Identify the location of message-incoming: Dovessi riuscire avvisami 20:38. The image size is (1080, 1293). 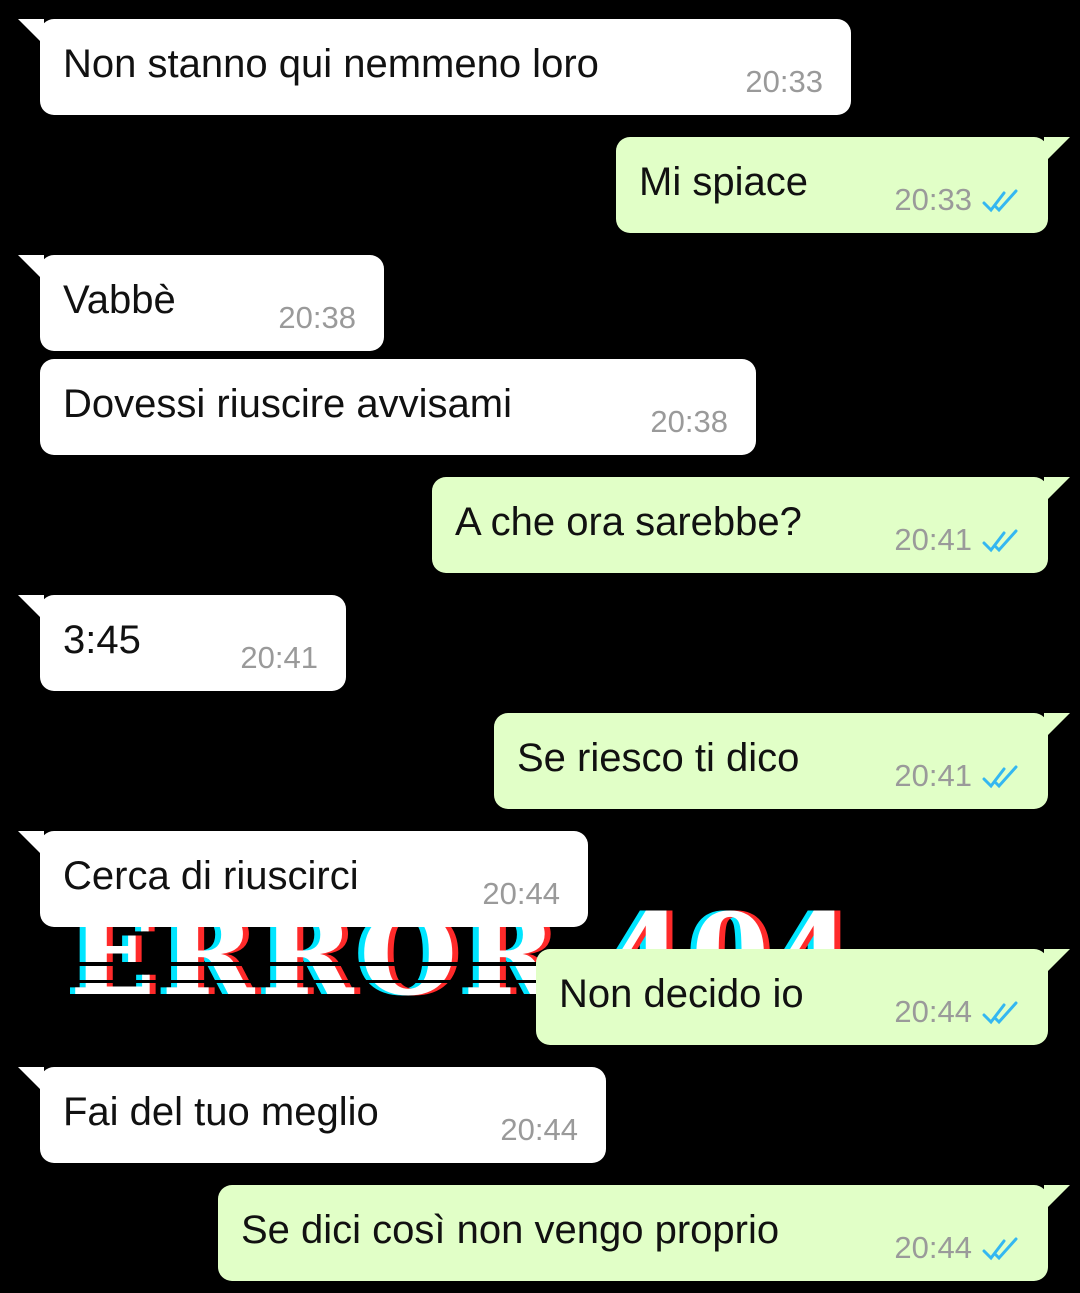
(398, 407).